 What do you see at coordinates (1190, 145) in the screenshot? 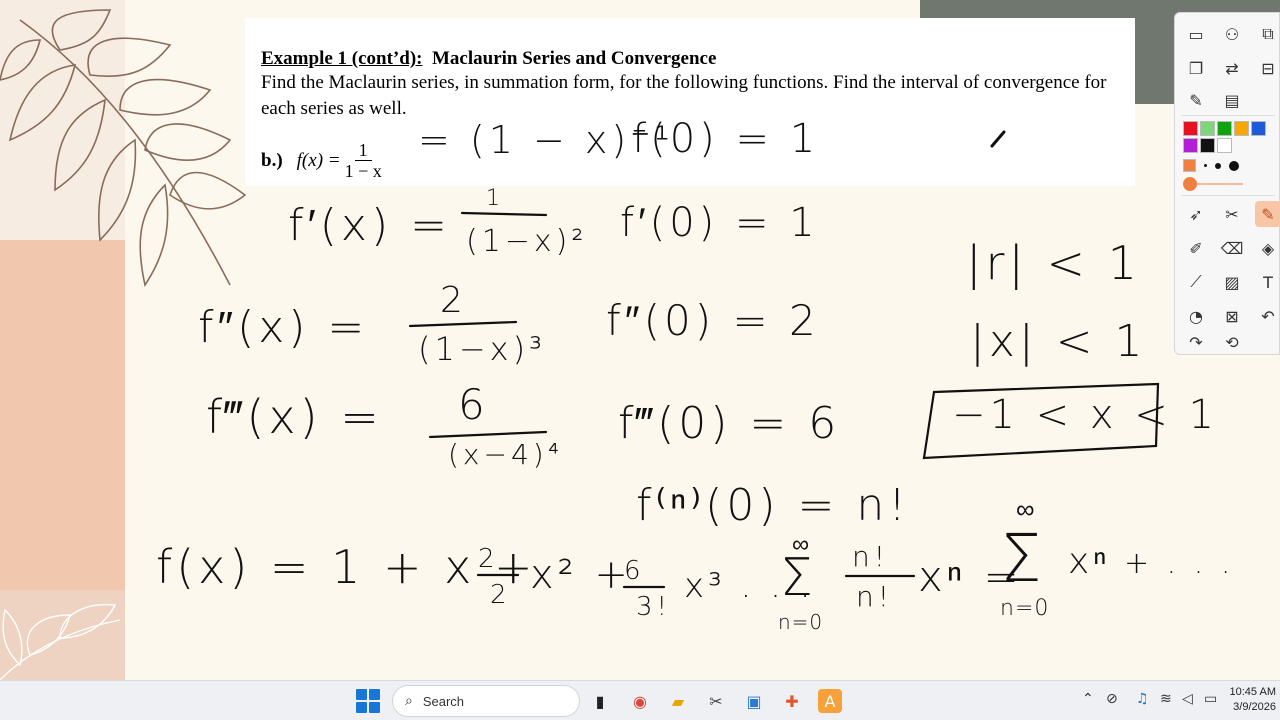
I see `color-swatch-purple` at bounding box center [1190, 145].